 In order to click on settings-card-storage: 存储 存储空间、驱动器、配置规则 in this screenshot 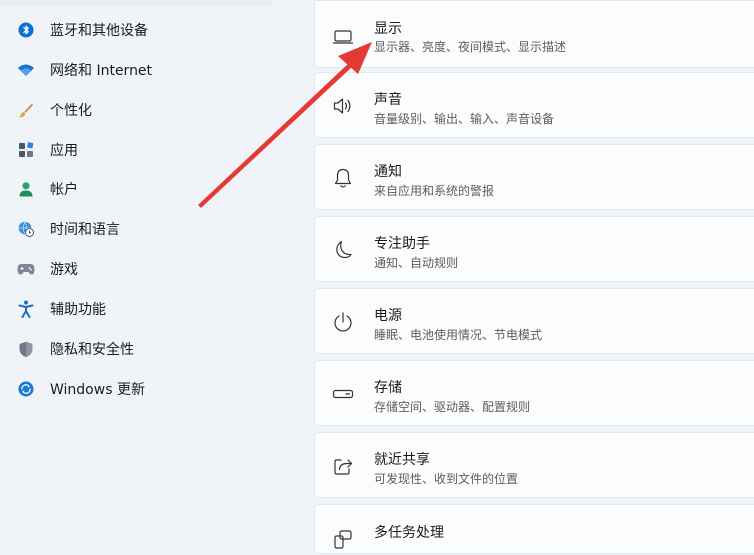, I will do `click(534, 393)`.